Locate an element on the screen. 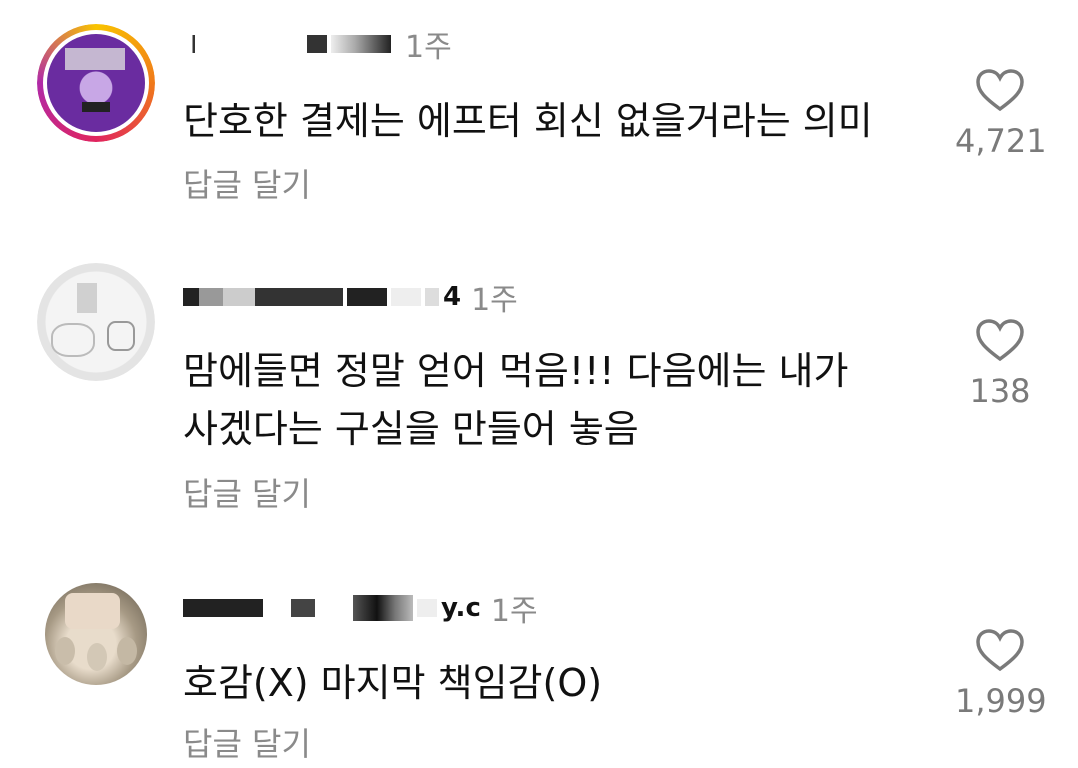  comment-text: 맘에들면 정말 얻어 먹음!!! 다음에는 내가 사겠다는 구실을 만들어 놓음 is located at coordinates (516, 400).